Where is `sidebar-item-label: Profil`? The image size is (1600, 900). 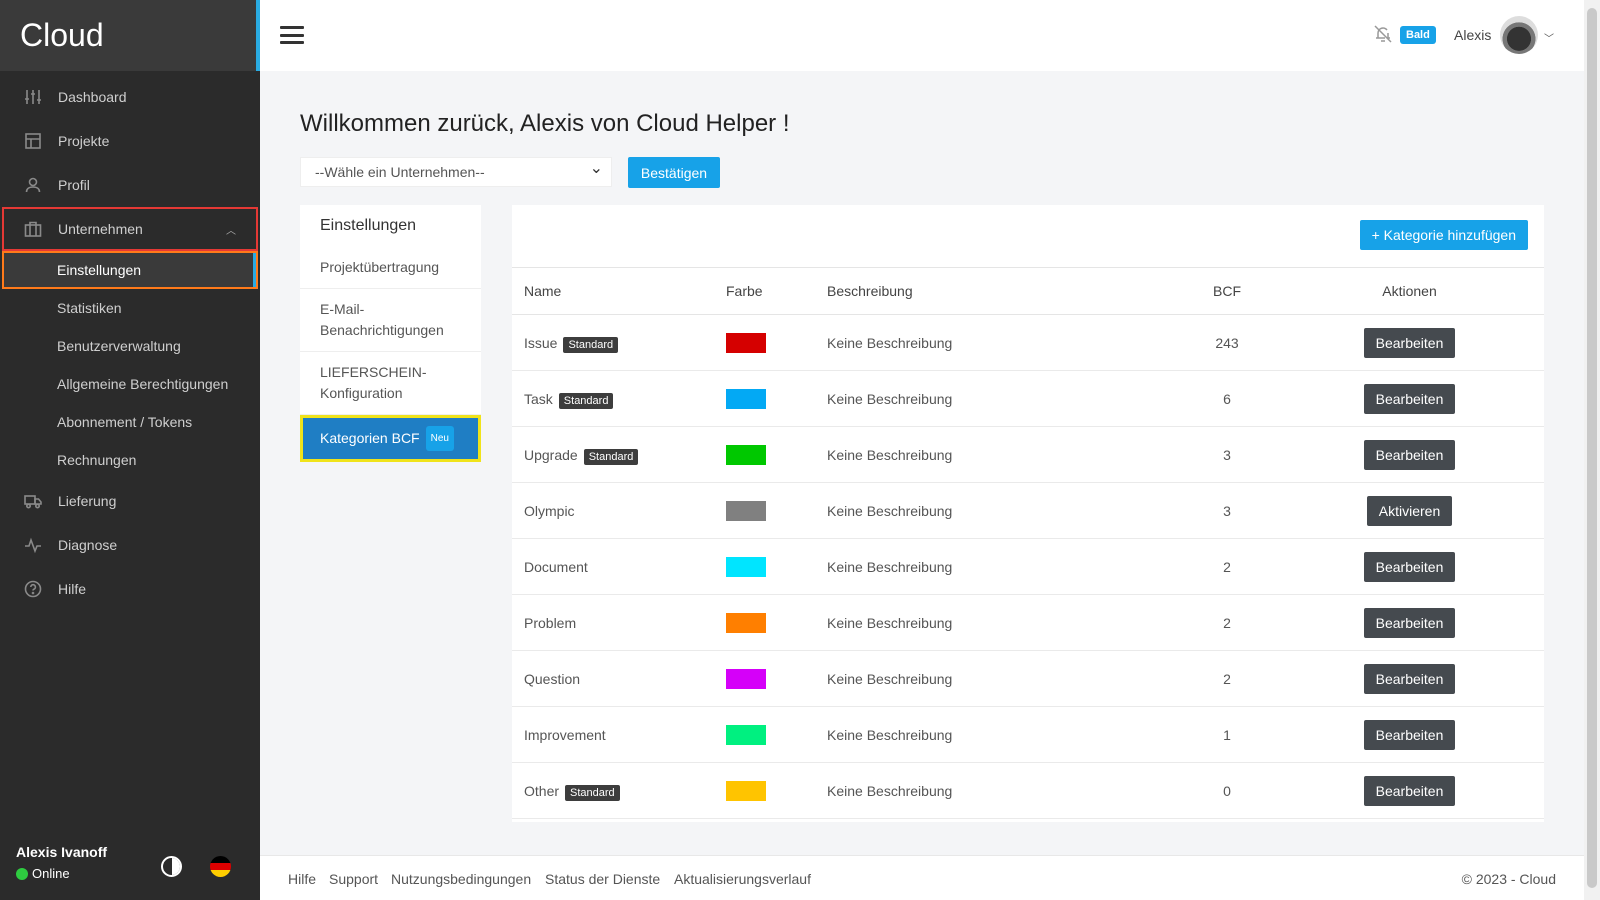
sidebar-item-label: Profil is located at coordinates (74, 185).